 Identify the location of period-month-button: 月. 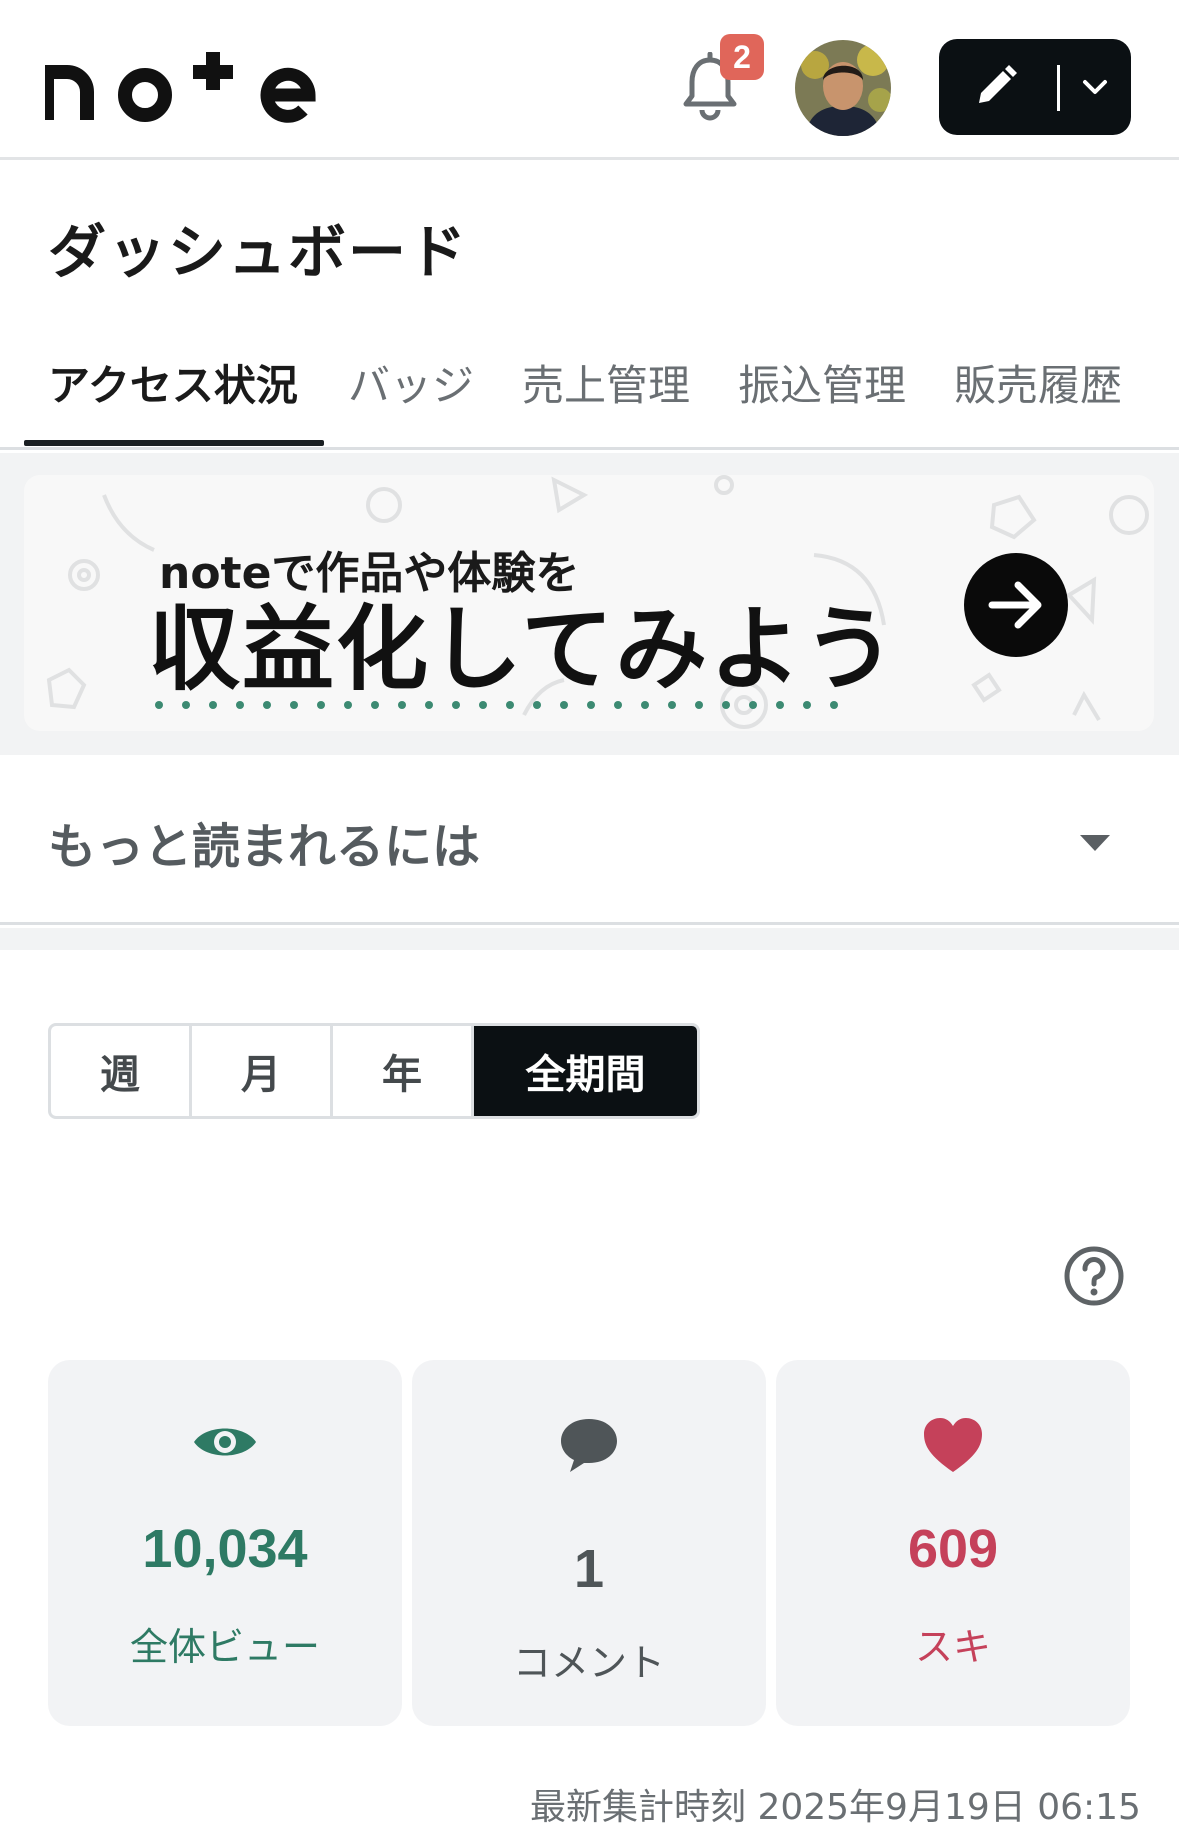
(262, 1071).